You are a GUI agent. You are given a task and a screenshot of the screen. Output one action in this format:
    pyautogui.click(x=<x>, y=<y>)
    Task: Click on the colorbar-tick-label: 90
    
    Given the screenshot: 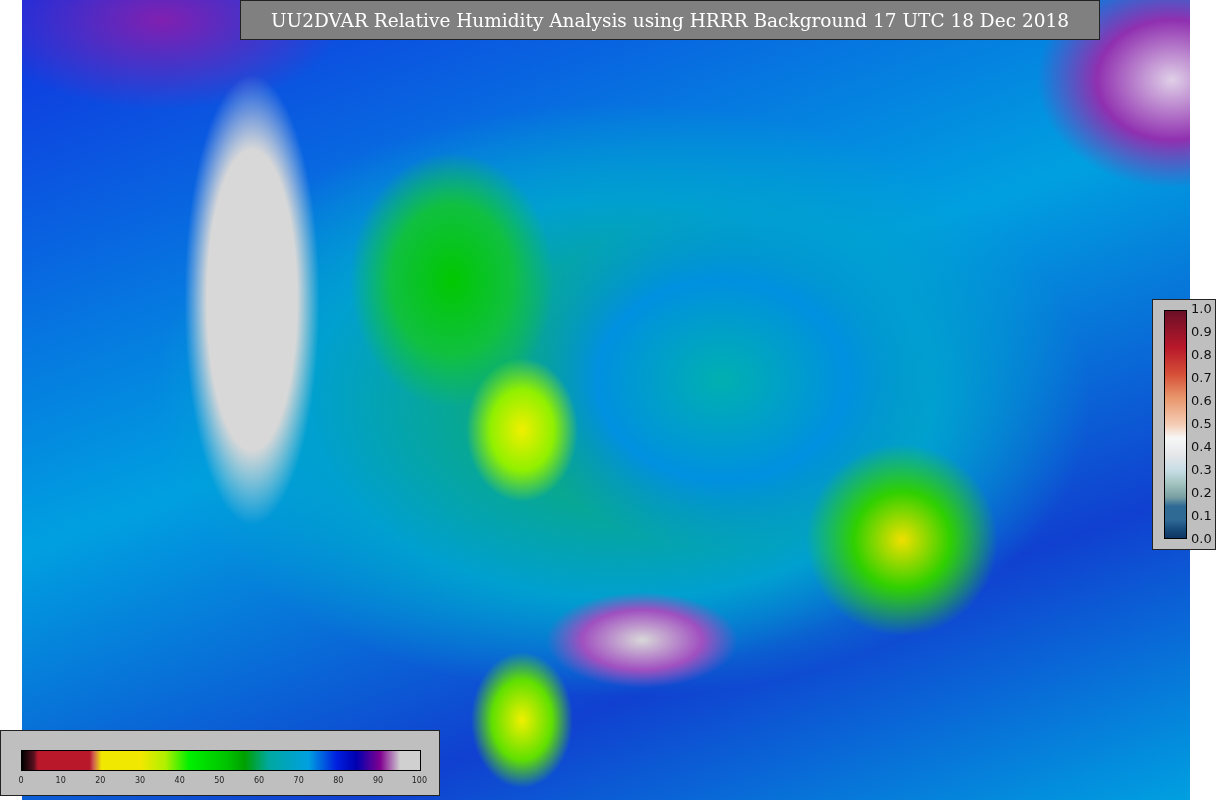 What is the action you would take?
    pyautogui.click(x=378, y=780)
    